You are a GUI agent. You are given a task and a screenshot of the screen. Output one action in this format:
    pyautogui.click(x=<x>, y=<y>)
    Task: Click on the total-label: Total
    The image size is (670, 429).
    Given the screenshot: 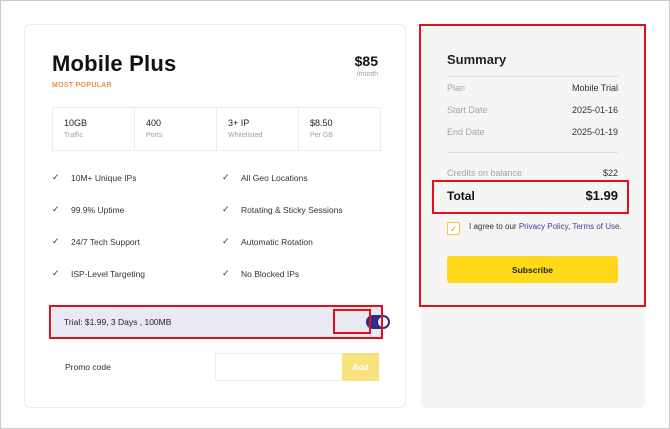 What is the action you would take?
    pyautogui.click(x=461, y=195)
    